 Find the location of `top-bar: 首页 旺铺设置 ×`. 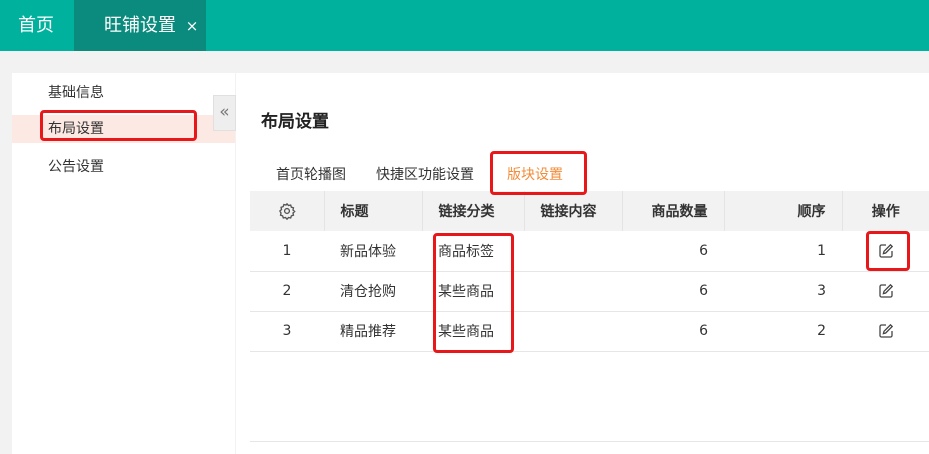

top-bar: 首页 旺铺设置 × is located at coordinates (464, 25).